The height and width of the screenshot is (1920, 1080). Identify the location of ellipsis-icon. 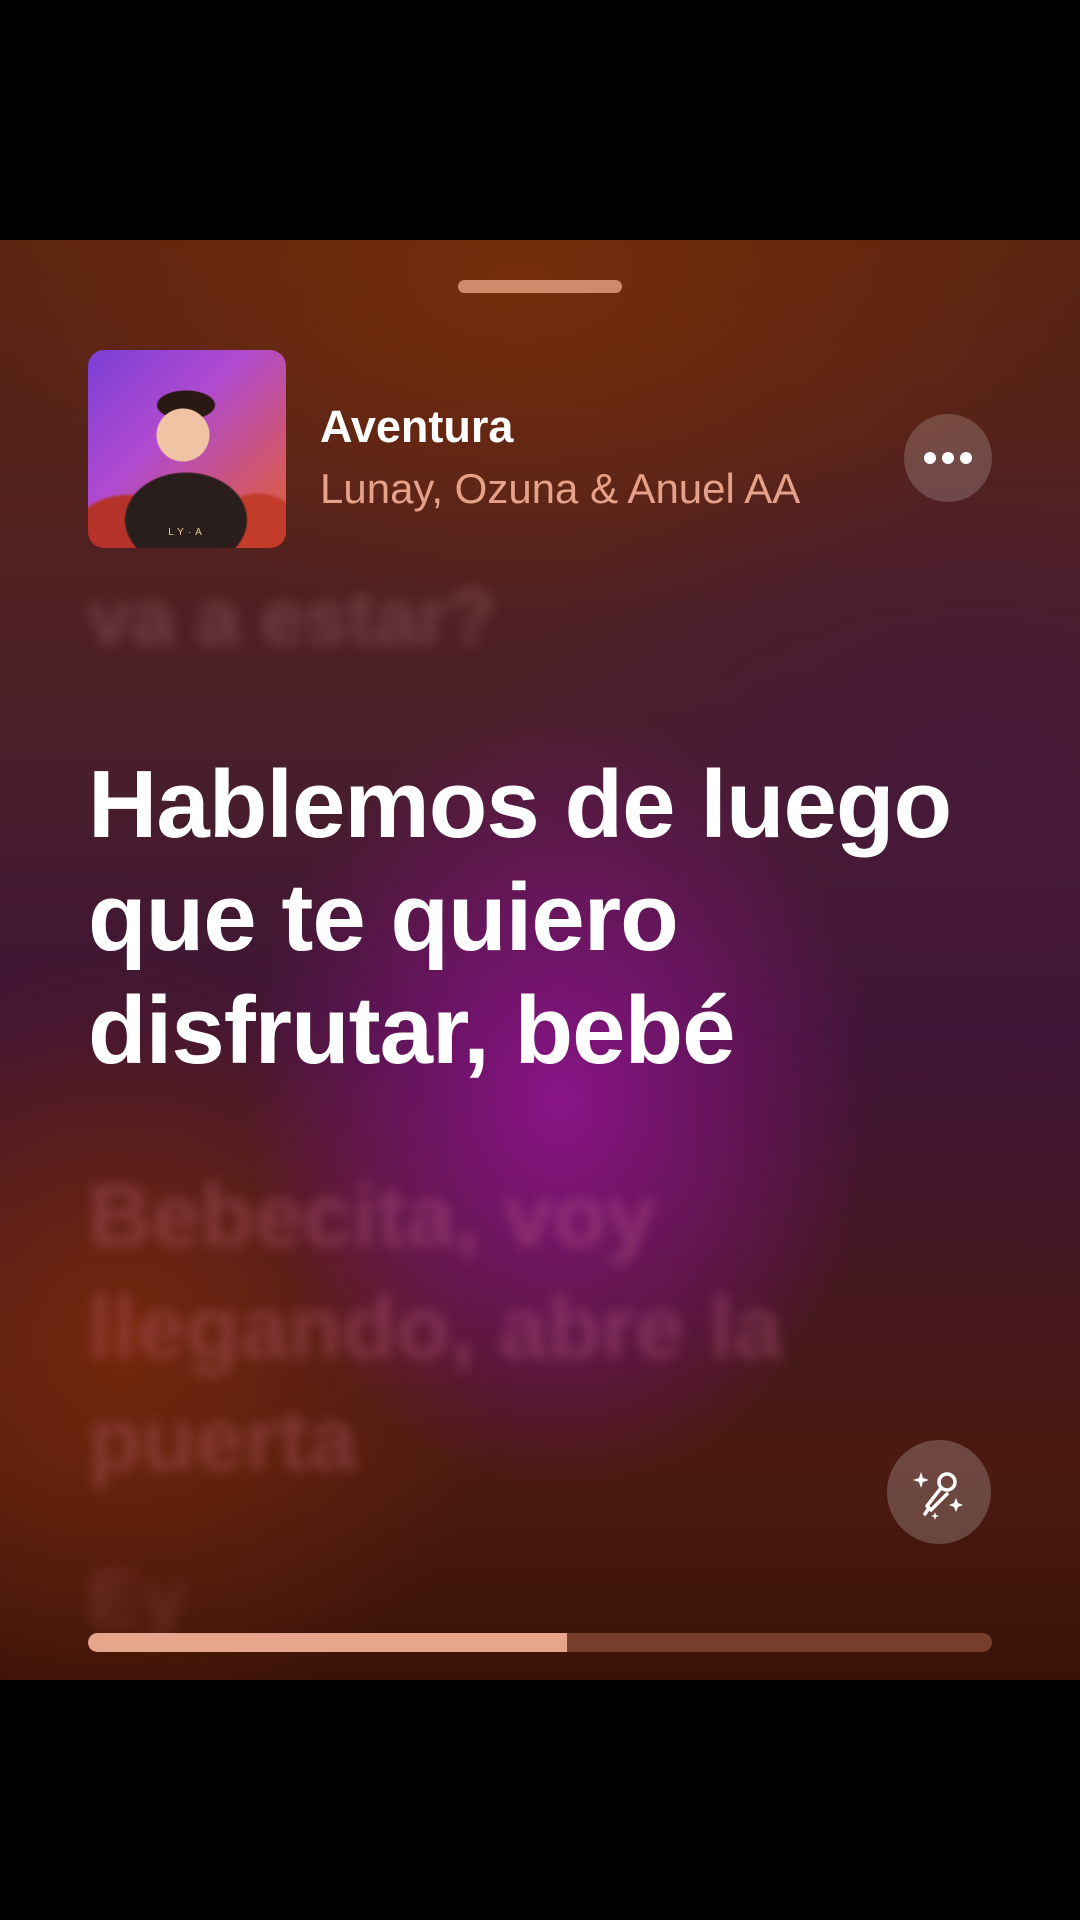
(948, 458).